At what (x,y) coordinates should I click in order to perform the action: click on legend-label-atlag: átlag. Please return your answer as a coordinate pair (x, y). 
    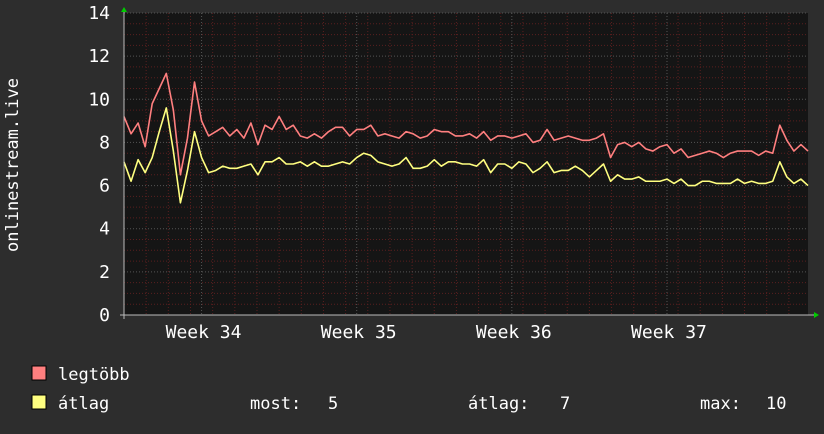
    Looking at the image, I should click on (83, 404).